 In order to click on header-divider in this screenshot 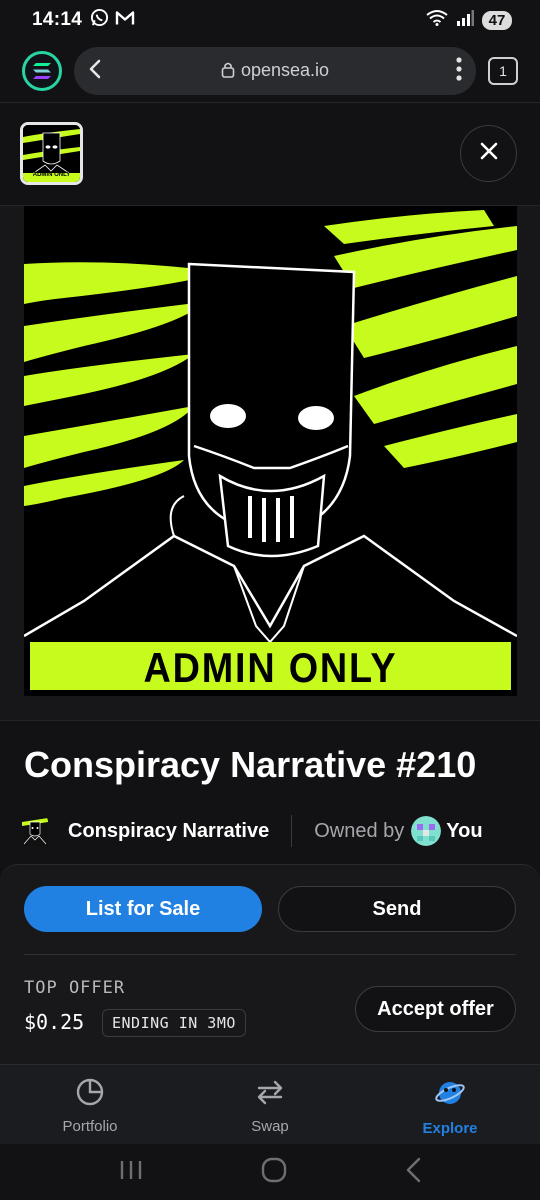, I will do `click(270, 102)`.